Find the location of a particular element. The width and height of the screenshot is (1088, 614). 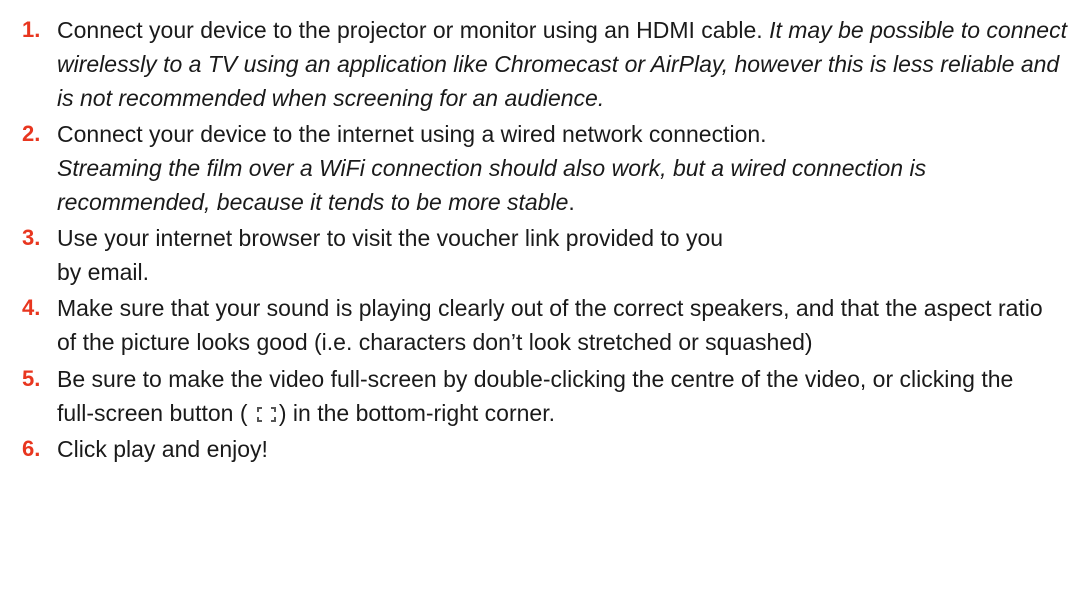

step-number: 5. is located at coordinates (31, 378).